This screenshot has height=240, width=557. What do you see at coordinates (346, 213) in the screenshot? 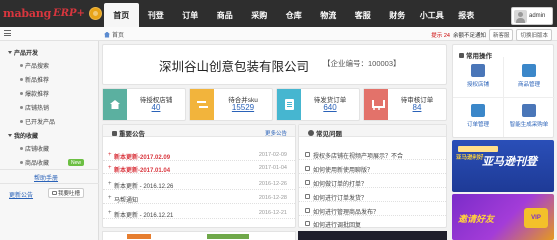
I see `faq-text: 如何进行管理商品发布？` at bounding box center [346, 213].